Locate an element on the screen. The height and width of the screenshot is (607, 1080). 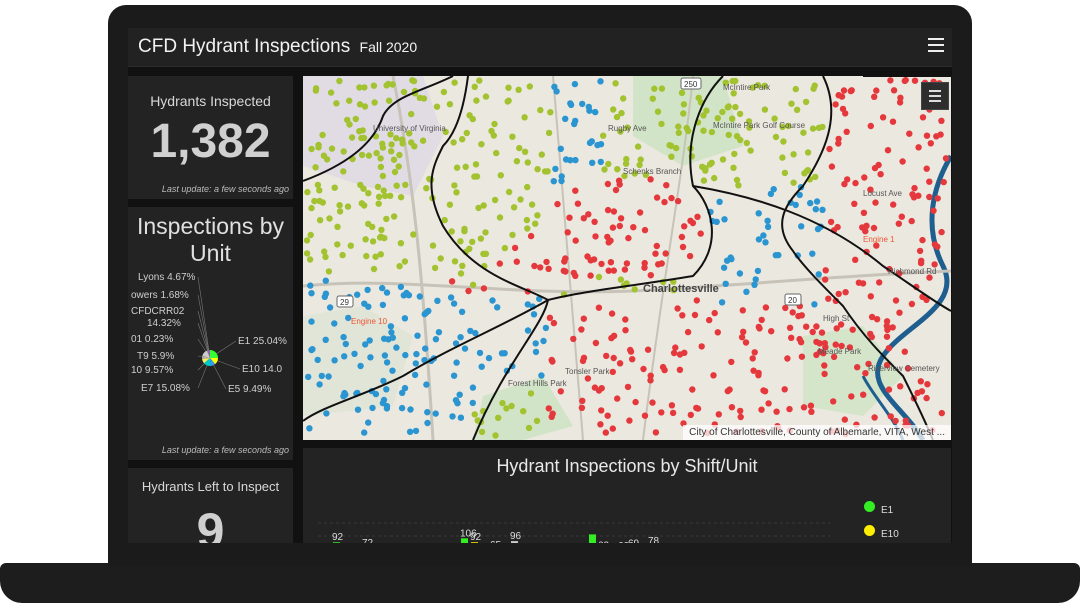
inspected-indicator-title: Hydrants Inspected is located at coordinates (210, 101).